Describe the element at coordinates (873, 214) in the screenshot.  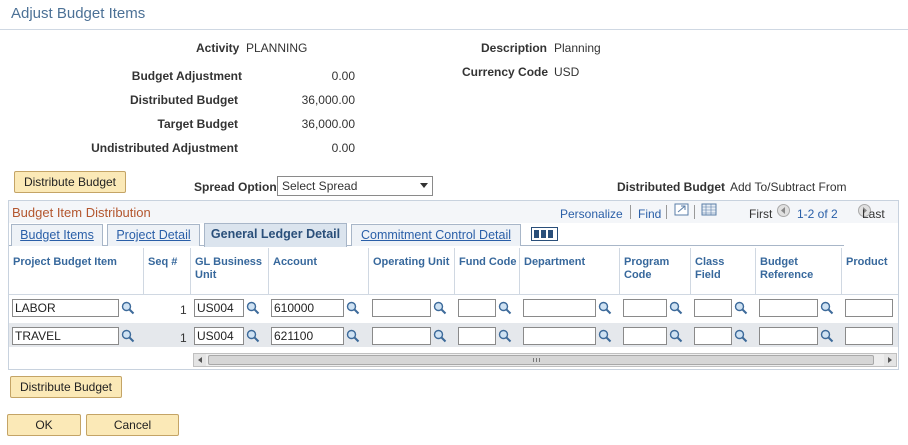
I see `last-label: Last` at that location.